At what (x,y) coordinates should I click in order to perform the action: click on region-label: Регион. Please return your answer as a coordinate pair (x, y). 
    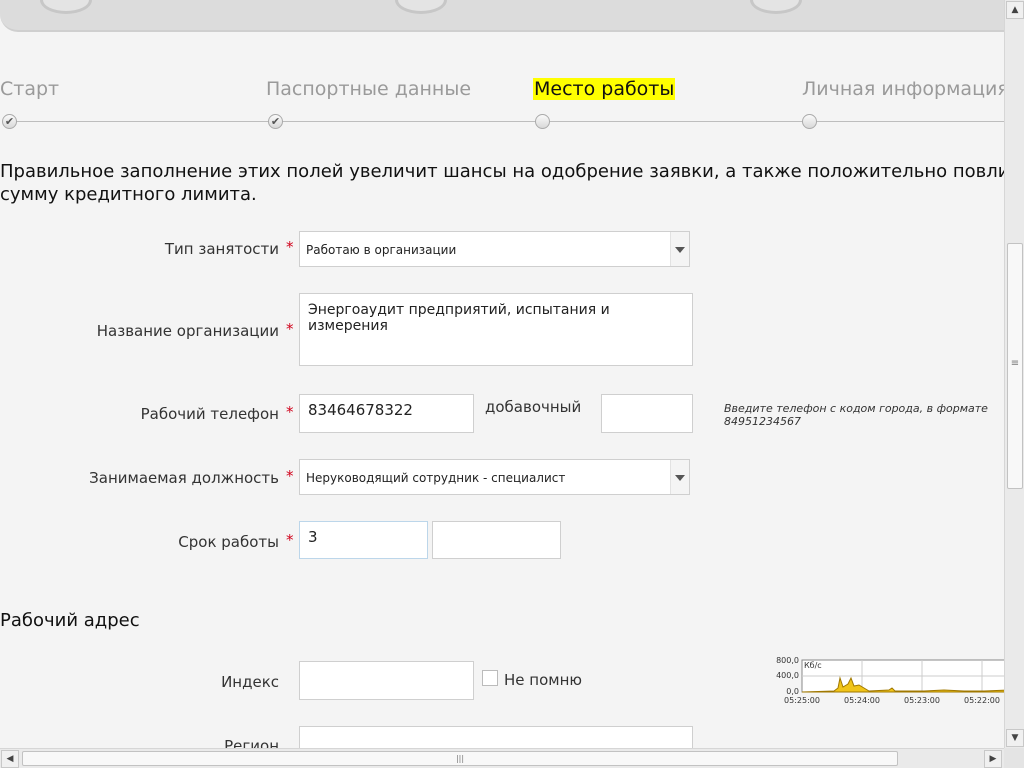
    Looking at the image, I should click on (251, 742).